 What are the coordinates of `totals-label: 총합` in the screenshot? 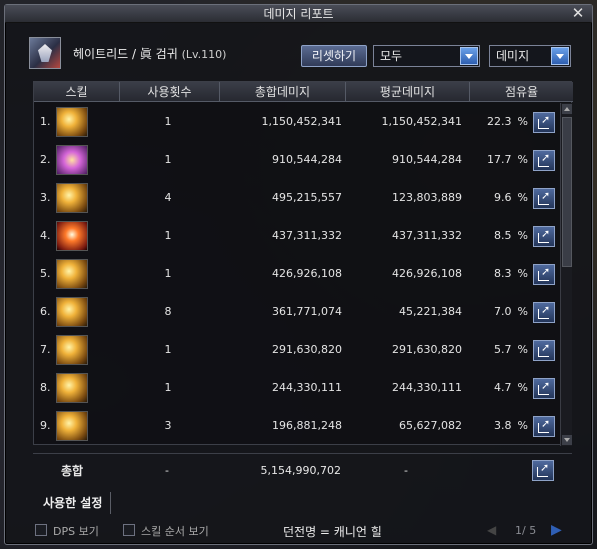 It's located at (72, 471).